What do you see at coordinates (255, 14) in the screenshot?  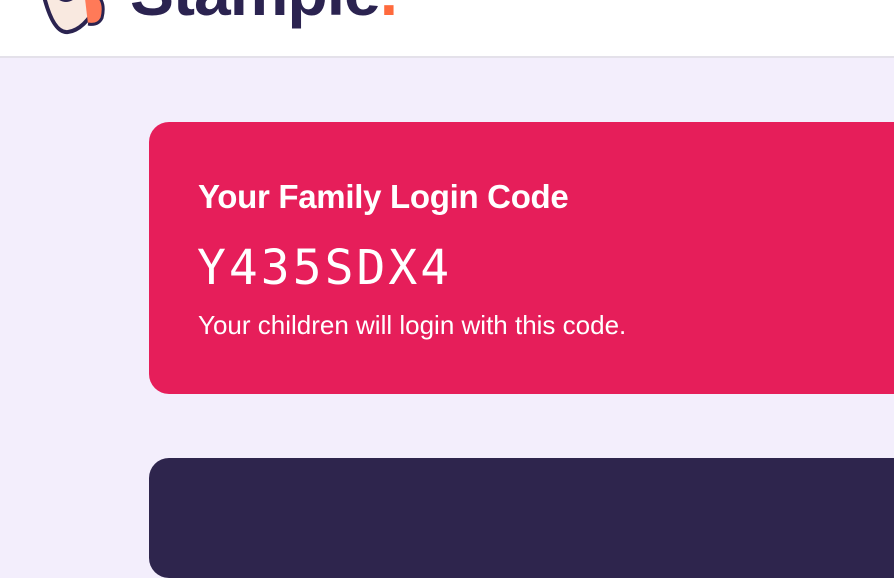 I see `logo-text: Stample` at bounding box center [255, 14].